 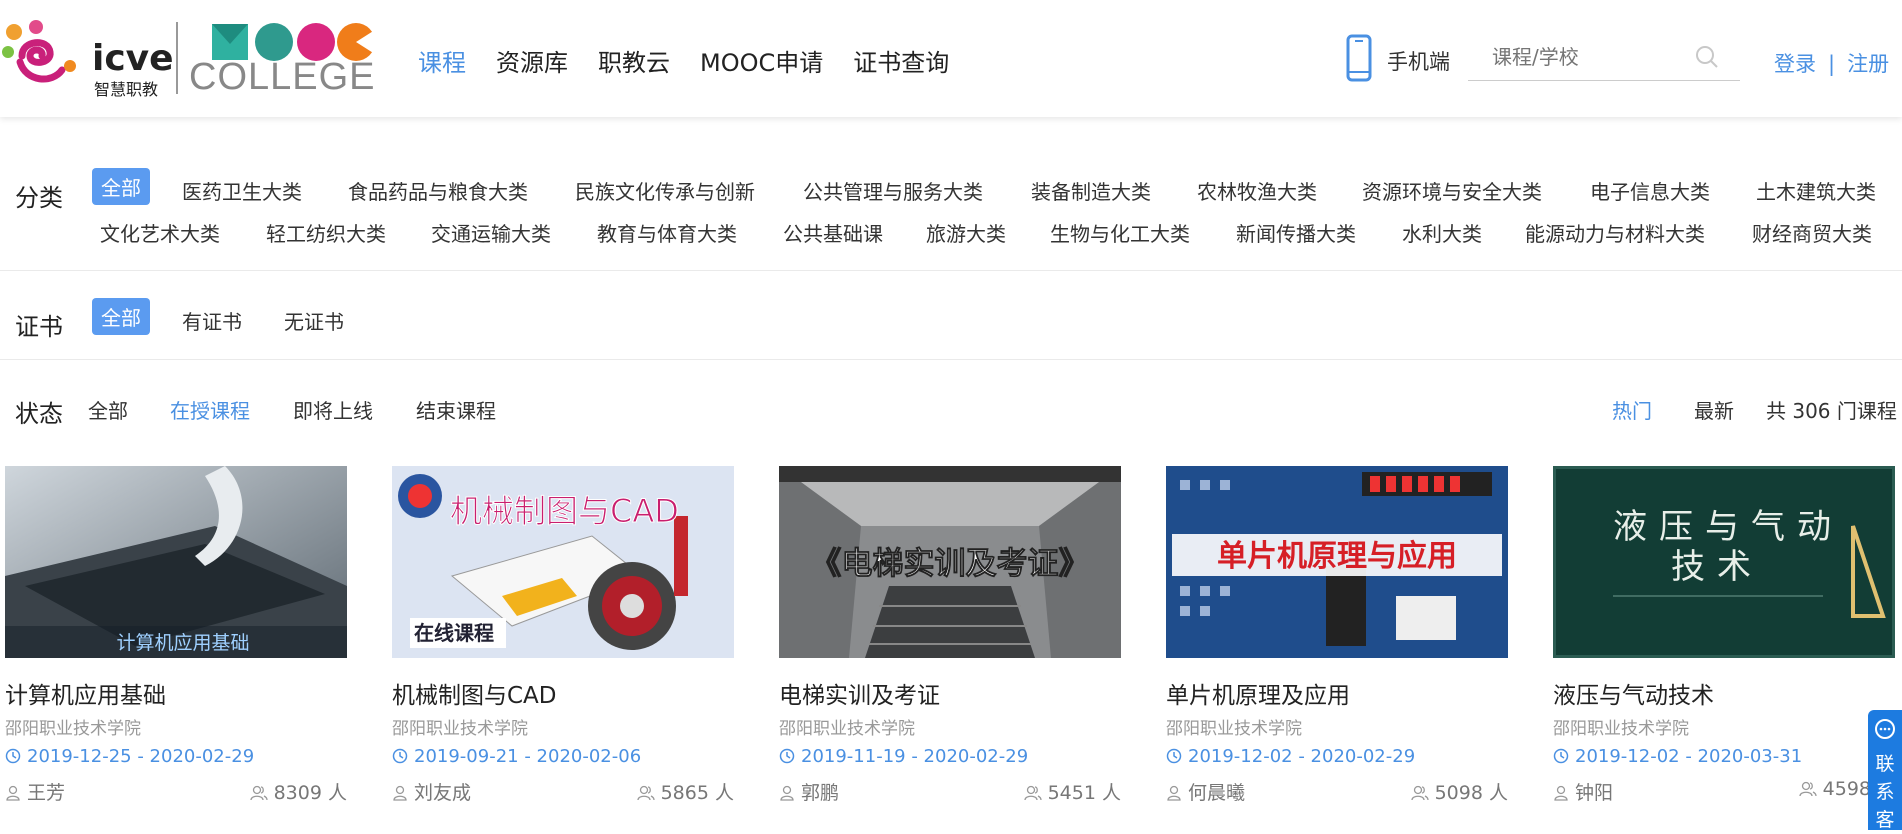 What do you see at coordinates (212, 320) in the screenshot?
I see `cert-has: 有证书` at bounding box center [212, 320].